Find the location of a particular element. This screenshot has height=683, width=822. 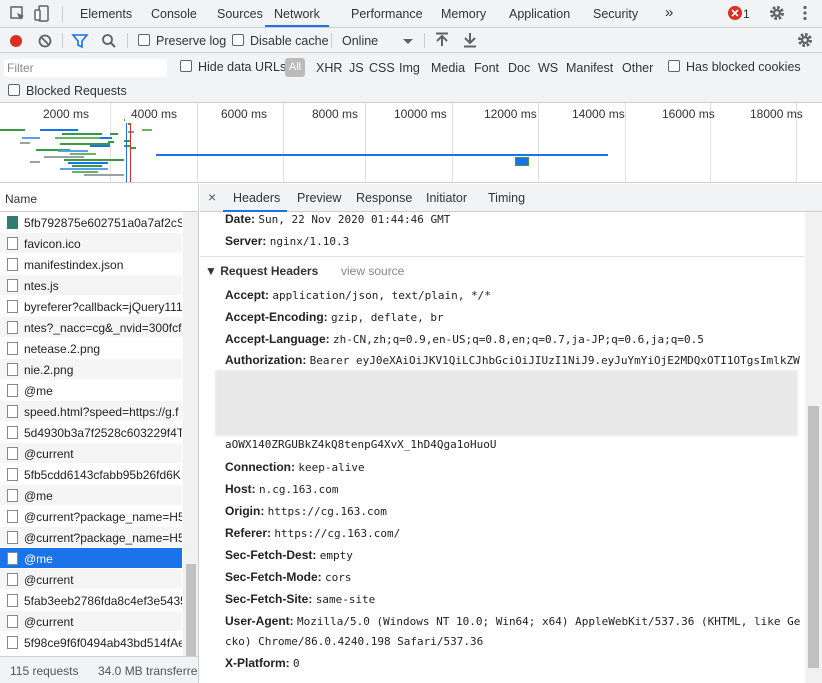

preserve-log-checkbox is located at coordinates (144, 40).